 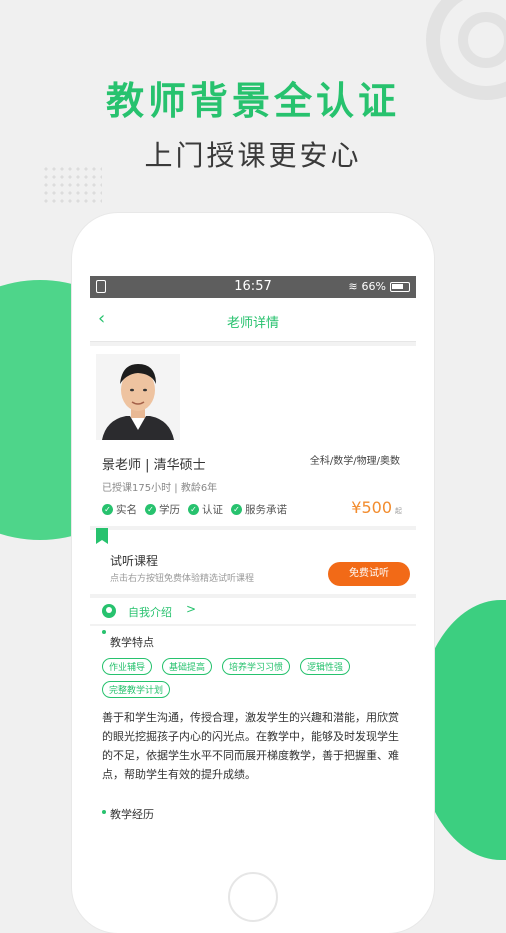 What do you see at coordinates (482, 40) in the screenshot?
I see `decorative-ring` at bounding box center [482, 40].